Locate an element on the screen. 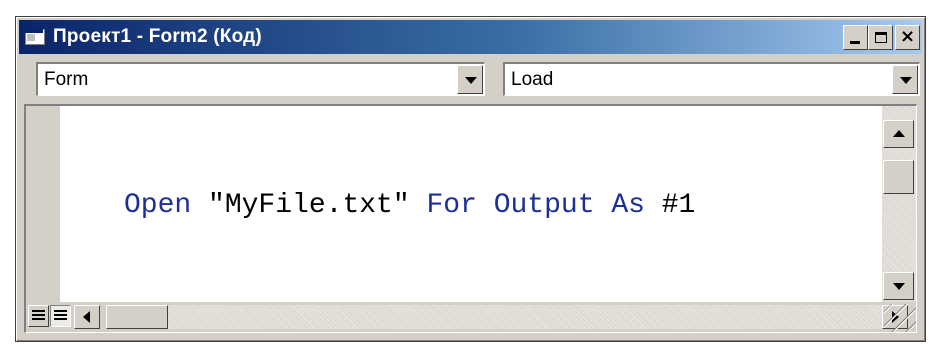 The height and width of the screenshot is (347, 934). editor-bottom-bar is located at coordinates (471, 317).